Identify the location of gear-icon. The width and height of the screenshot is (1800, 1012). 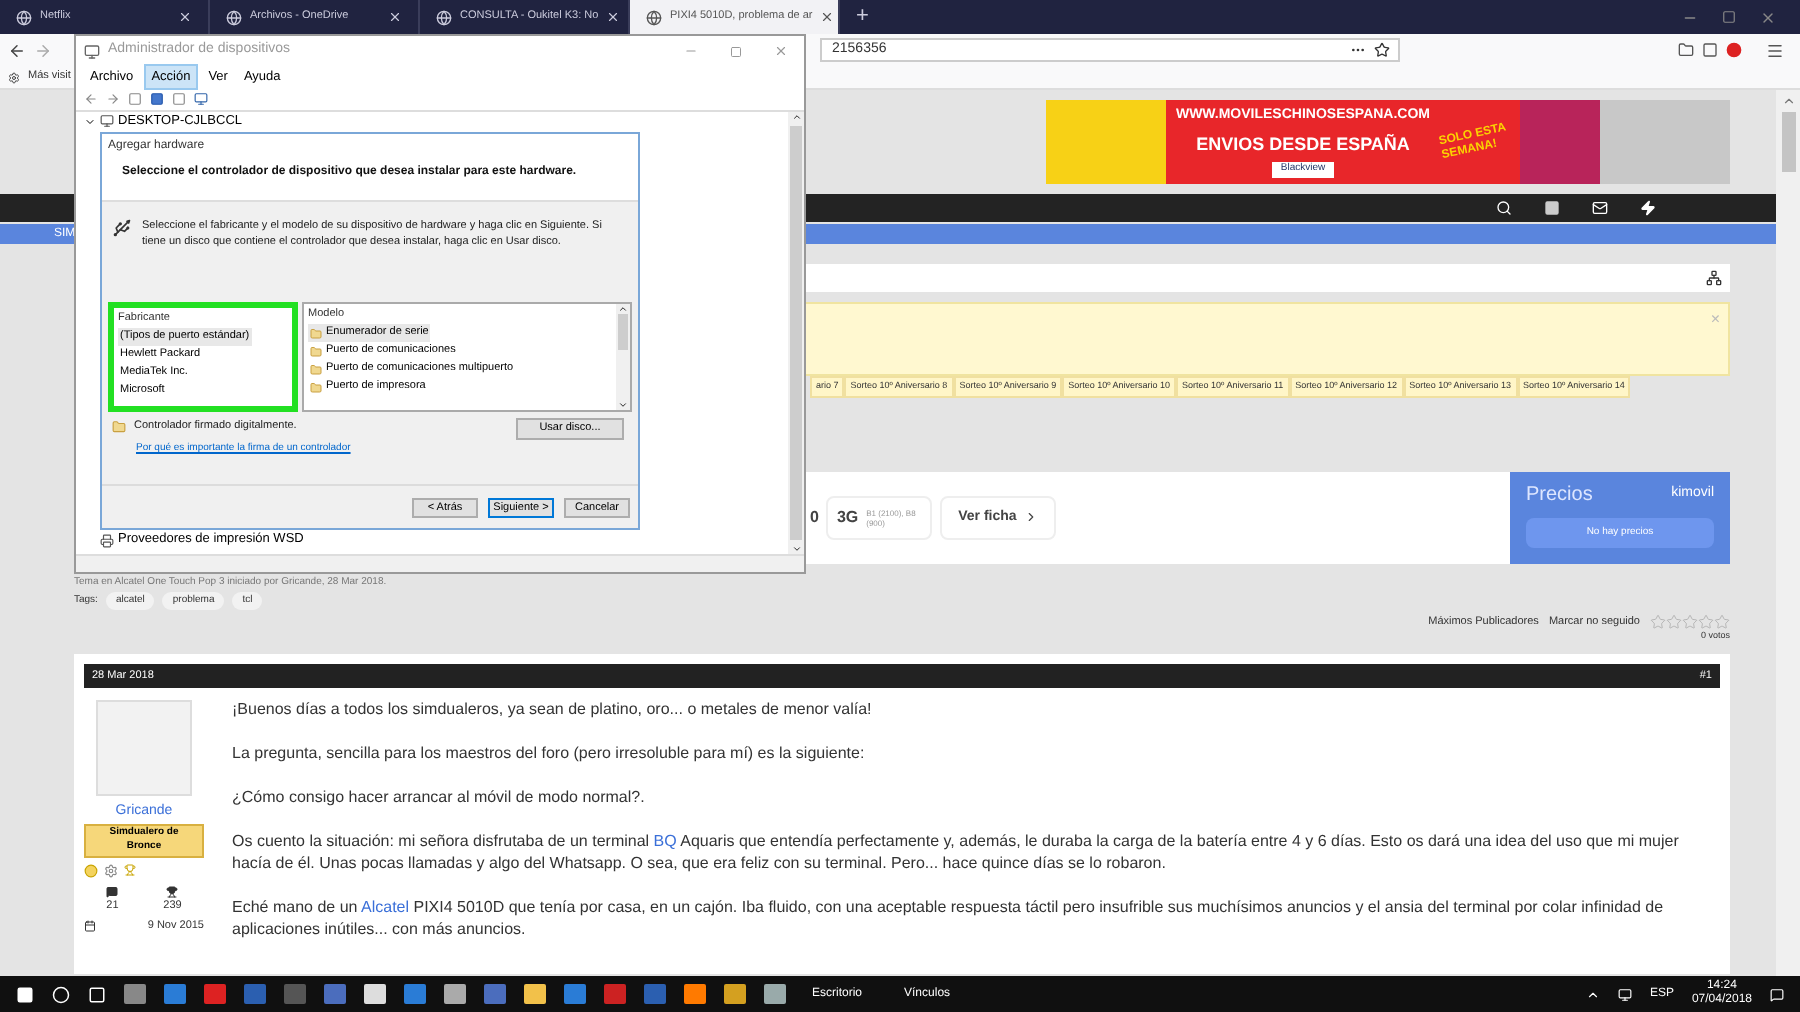
(111, 870).